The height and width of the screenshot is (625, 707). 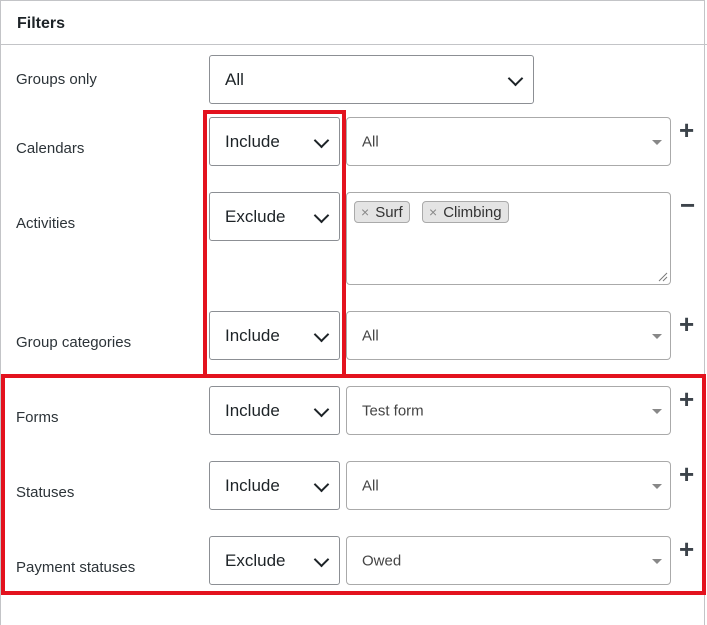 I want to click on statuses-value-select: All, so click(x=508, y=485).